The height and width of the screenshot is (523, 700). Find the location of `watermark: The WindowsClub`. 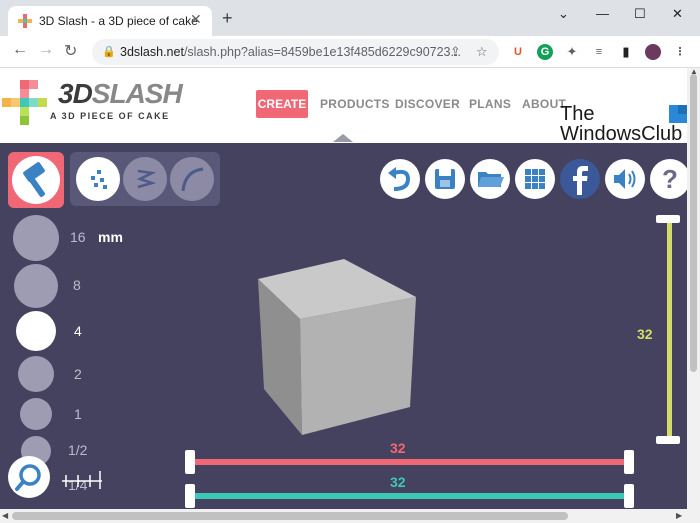

watermark: The WindowsClub is located at coordinates (621, 124).